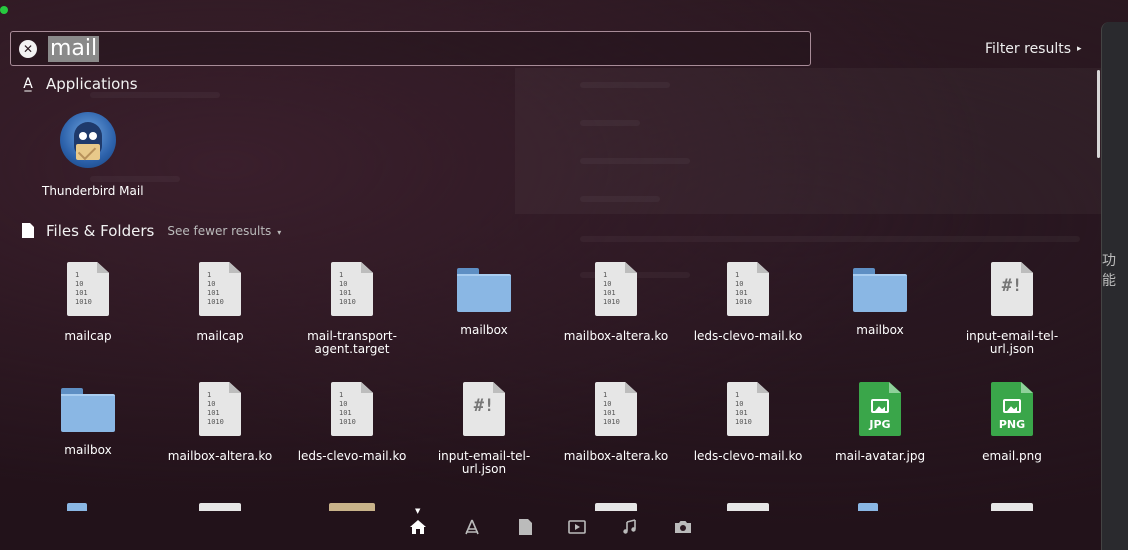 The width and height of the screenshot is (1128, 550). I want to click on photos-icon, so click(683, 530).